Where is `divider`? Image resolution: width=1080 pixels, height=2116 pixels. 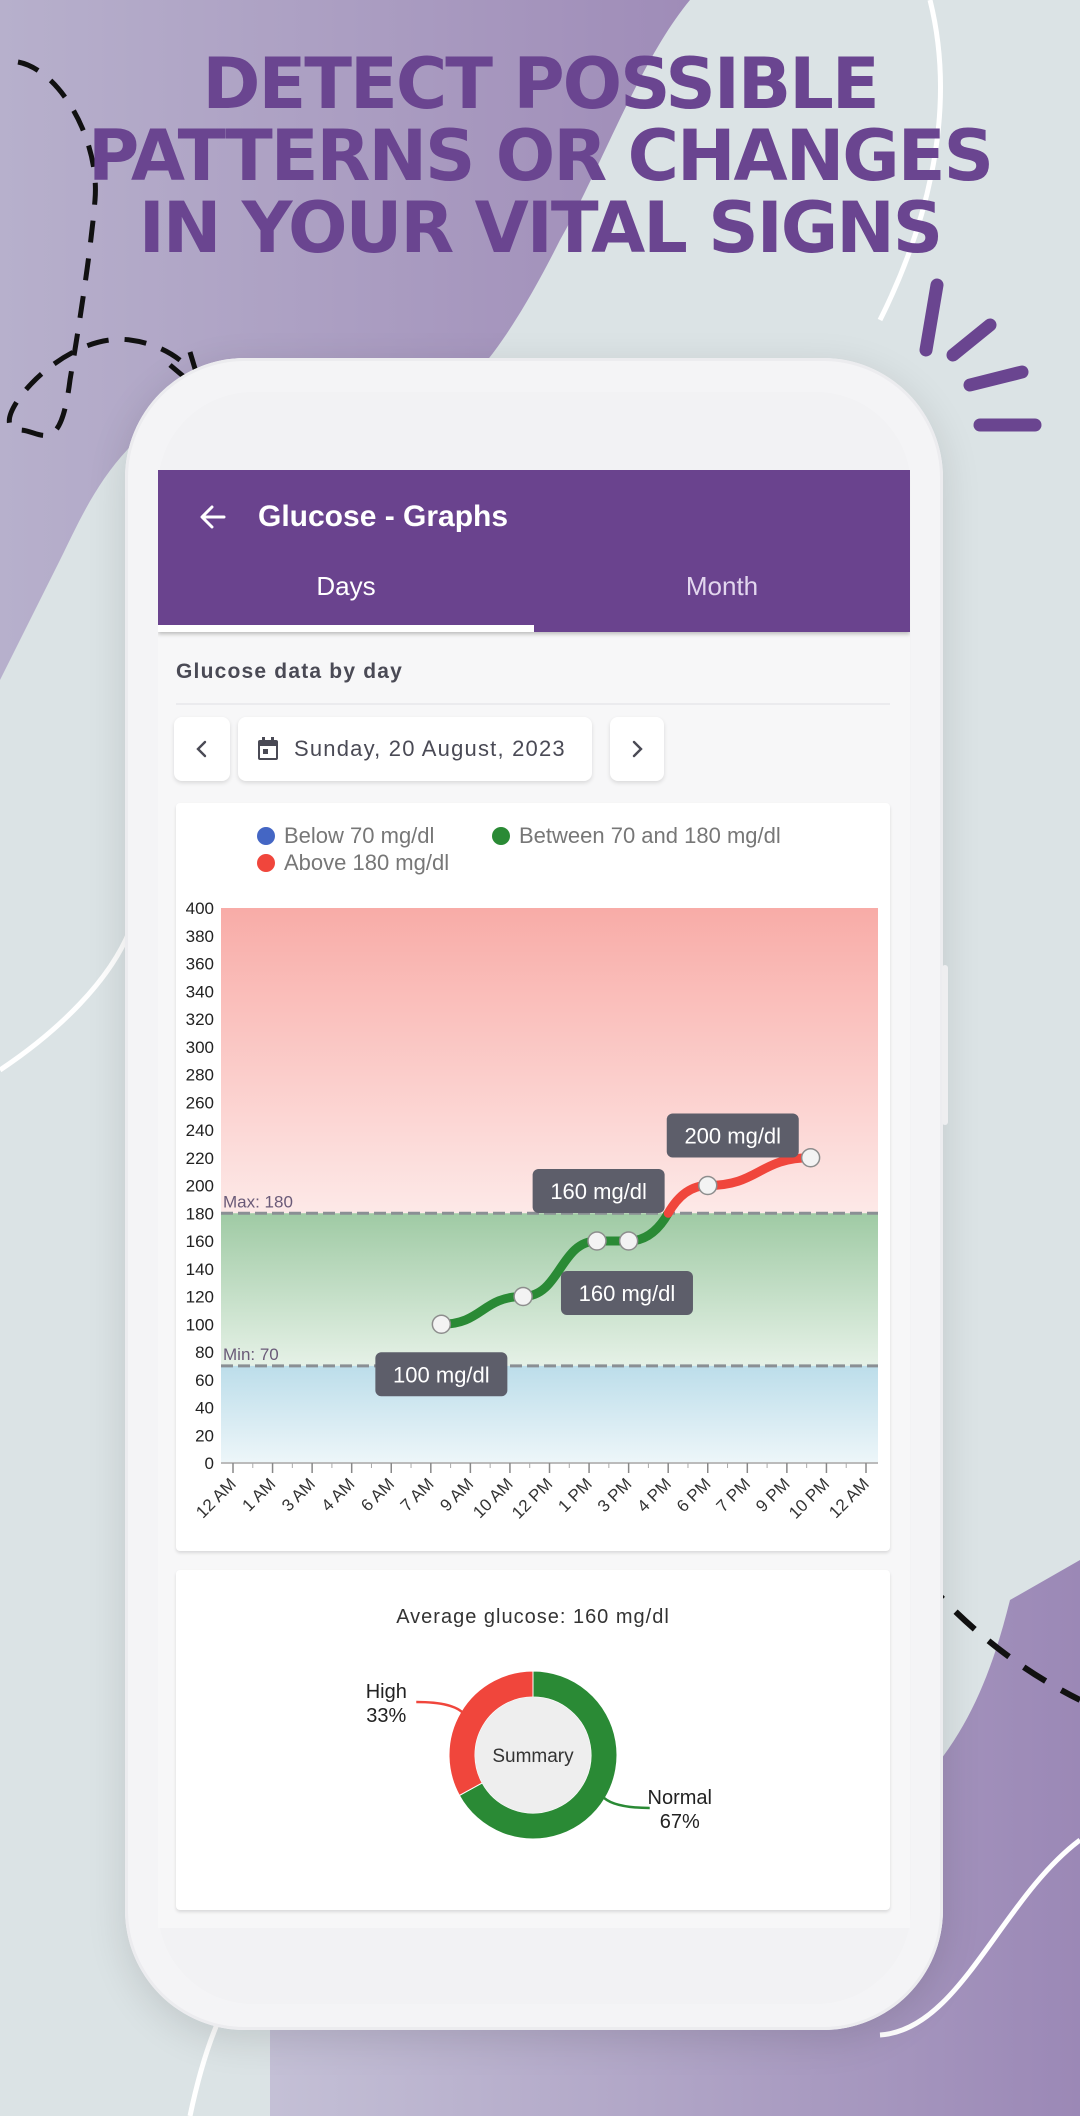 divider is located at coordinates (533, 704).